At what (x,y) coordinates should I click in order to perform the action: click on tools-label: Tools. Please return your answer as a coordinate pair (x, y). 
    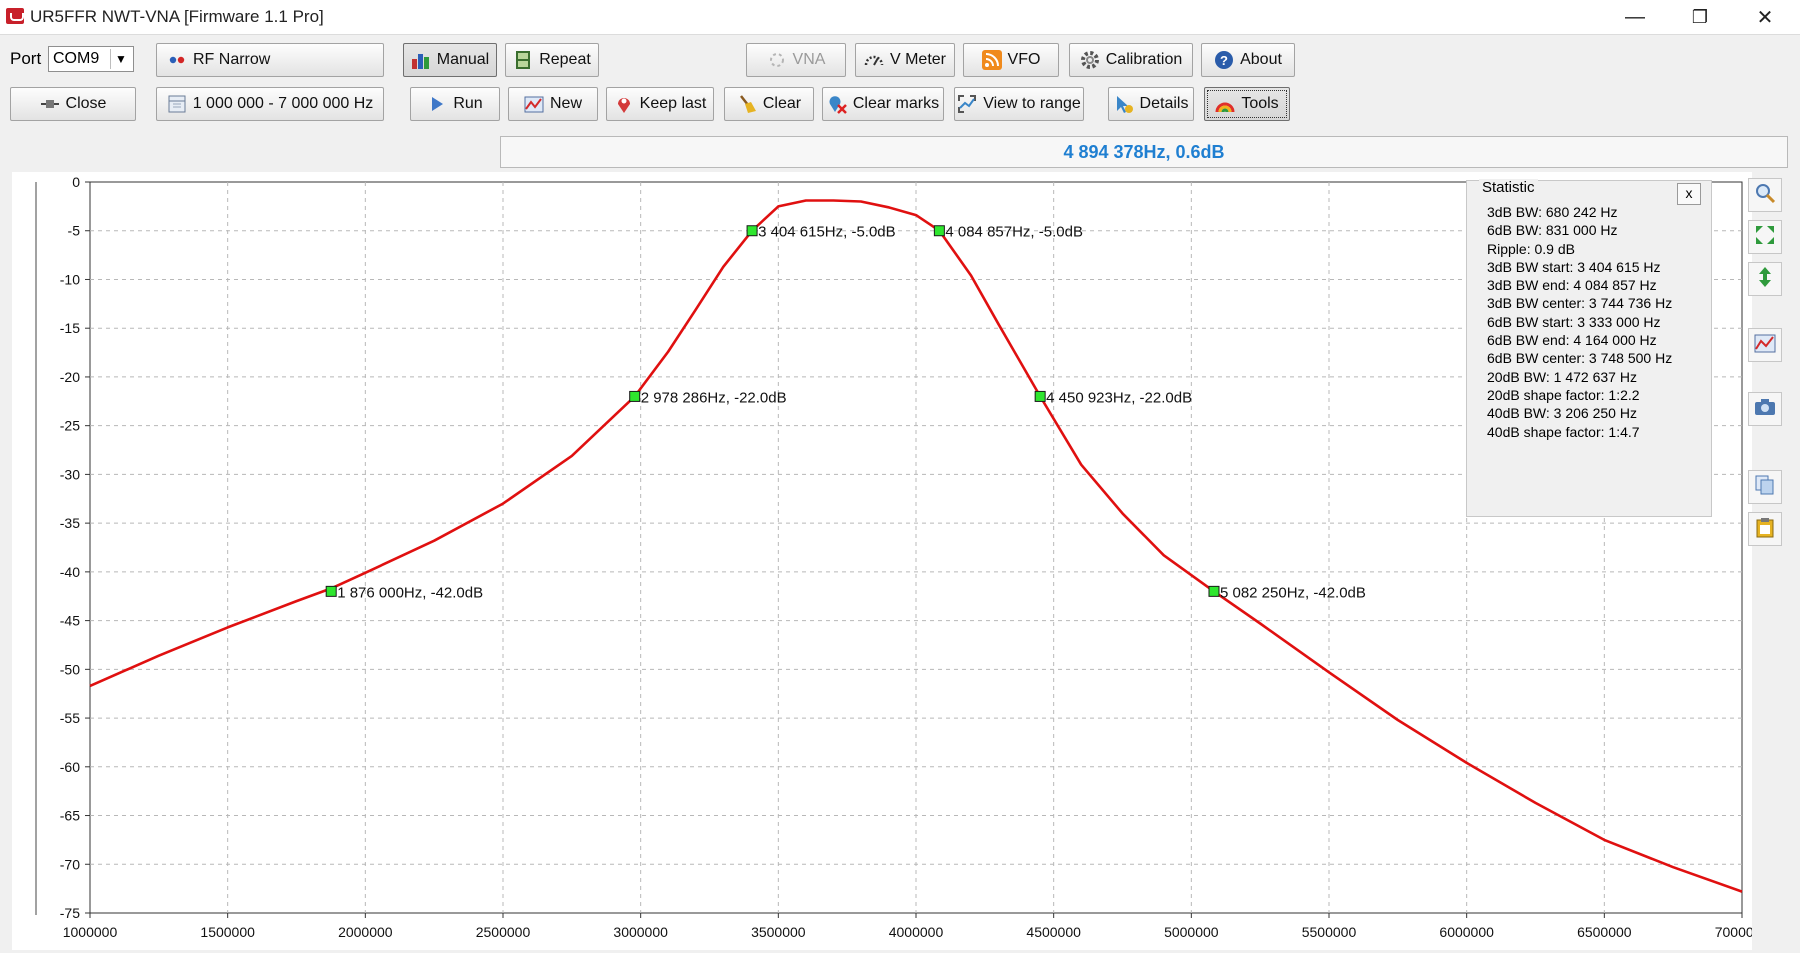
    Looking at the image, I should click on (1260, 103).